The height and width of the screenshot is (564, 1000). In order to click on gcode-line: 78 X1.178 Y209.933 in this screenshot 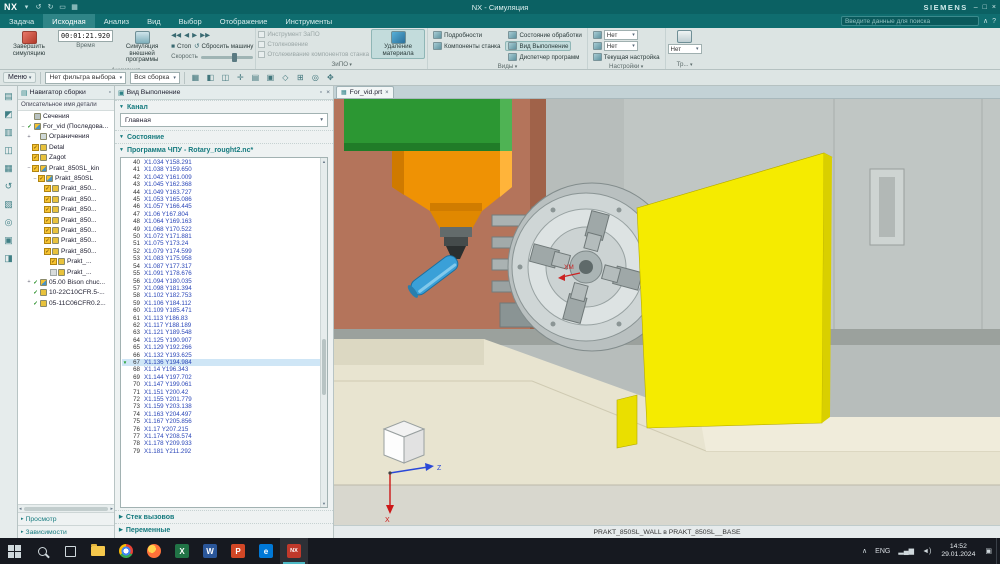, I will do `click(221, 443)`.